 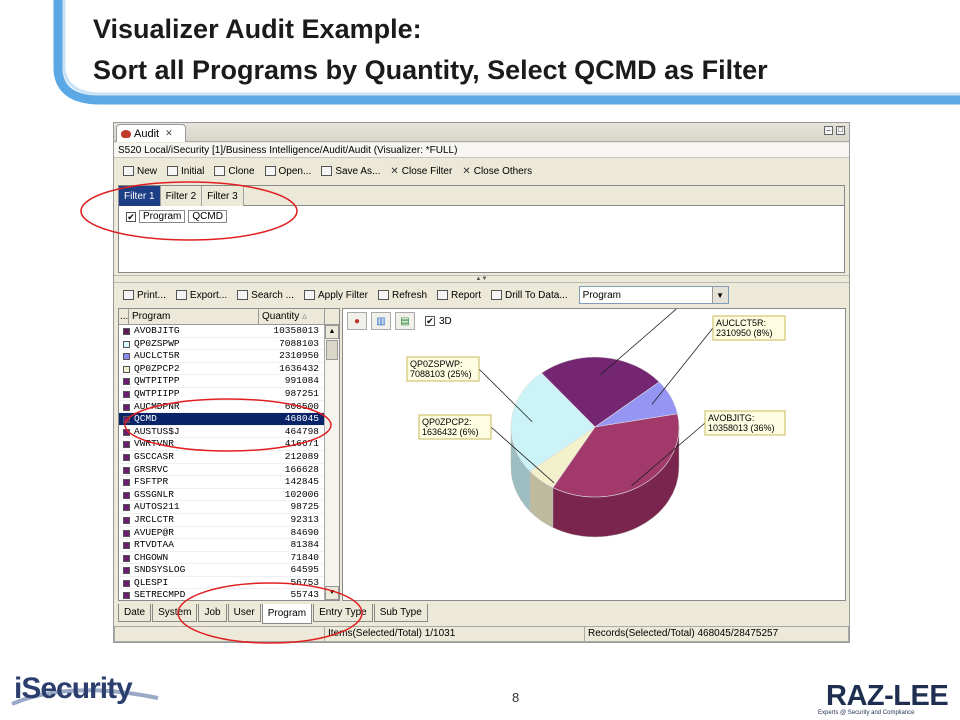 I want to click on table-row: CHGOWN 71840, so click(x=229, y=558).